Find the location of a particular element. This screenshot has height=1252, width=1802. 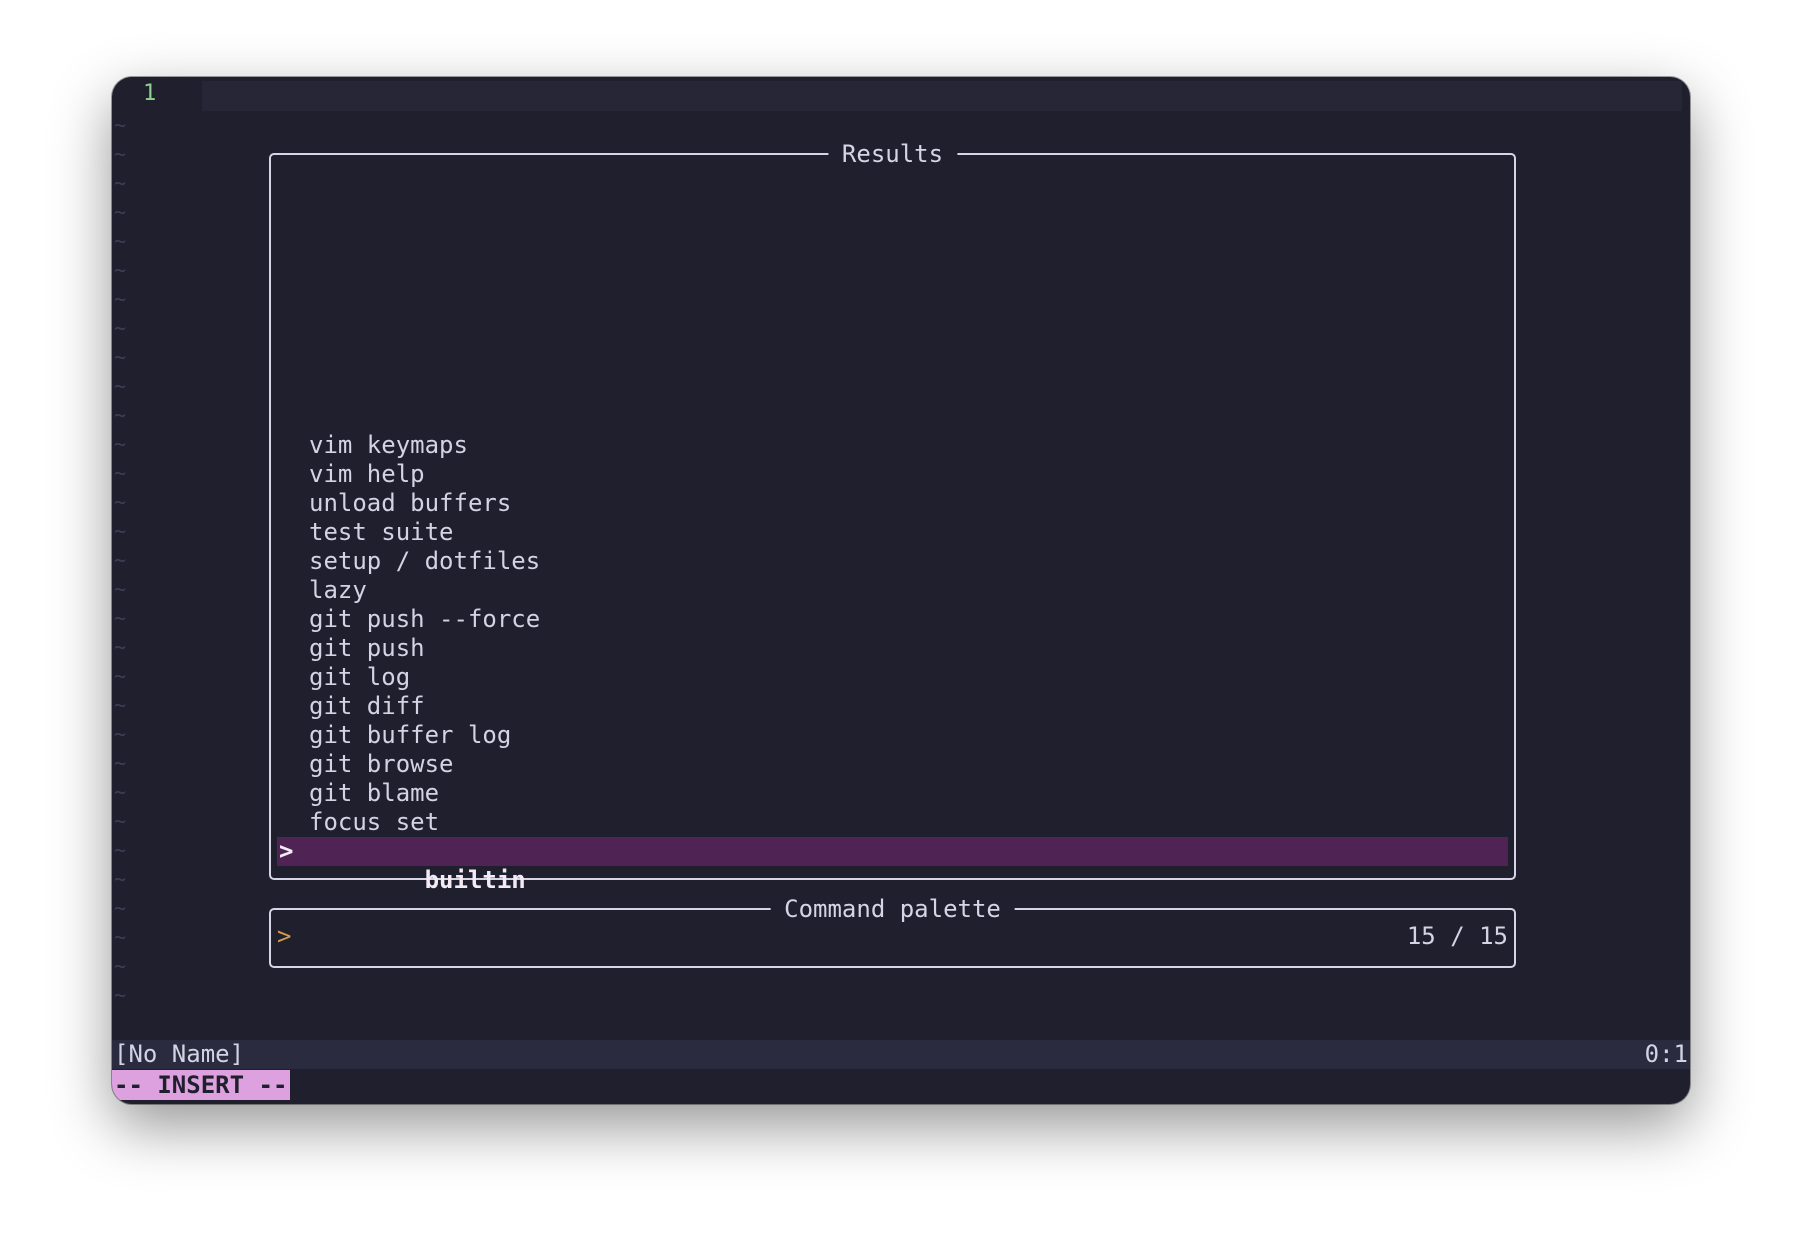

command-palette-prompt: Command palette > 15 / 15 is located at coordinates (892, 931).